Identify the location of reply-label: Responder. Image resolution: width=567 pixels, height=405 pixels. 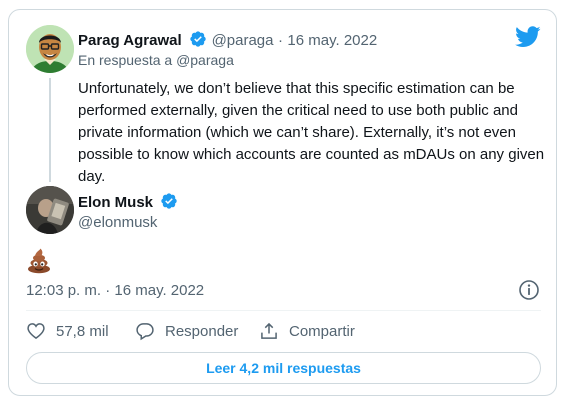
(202, 331).